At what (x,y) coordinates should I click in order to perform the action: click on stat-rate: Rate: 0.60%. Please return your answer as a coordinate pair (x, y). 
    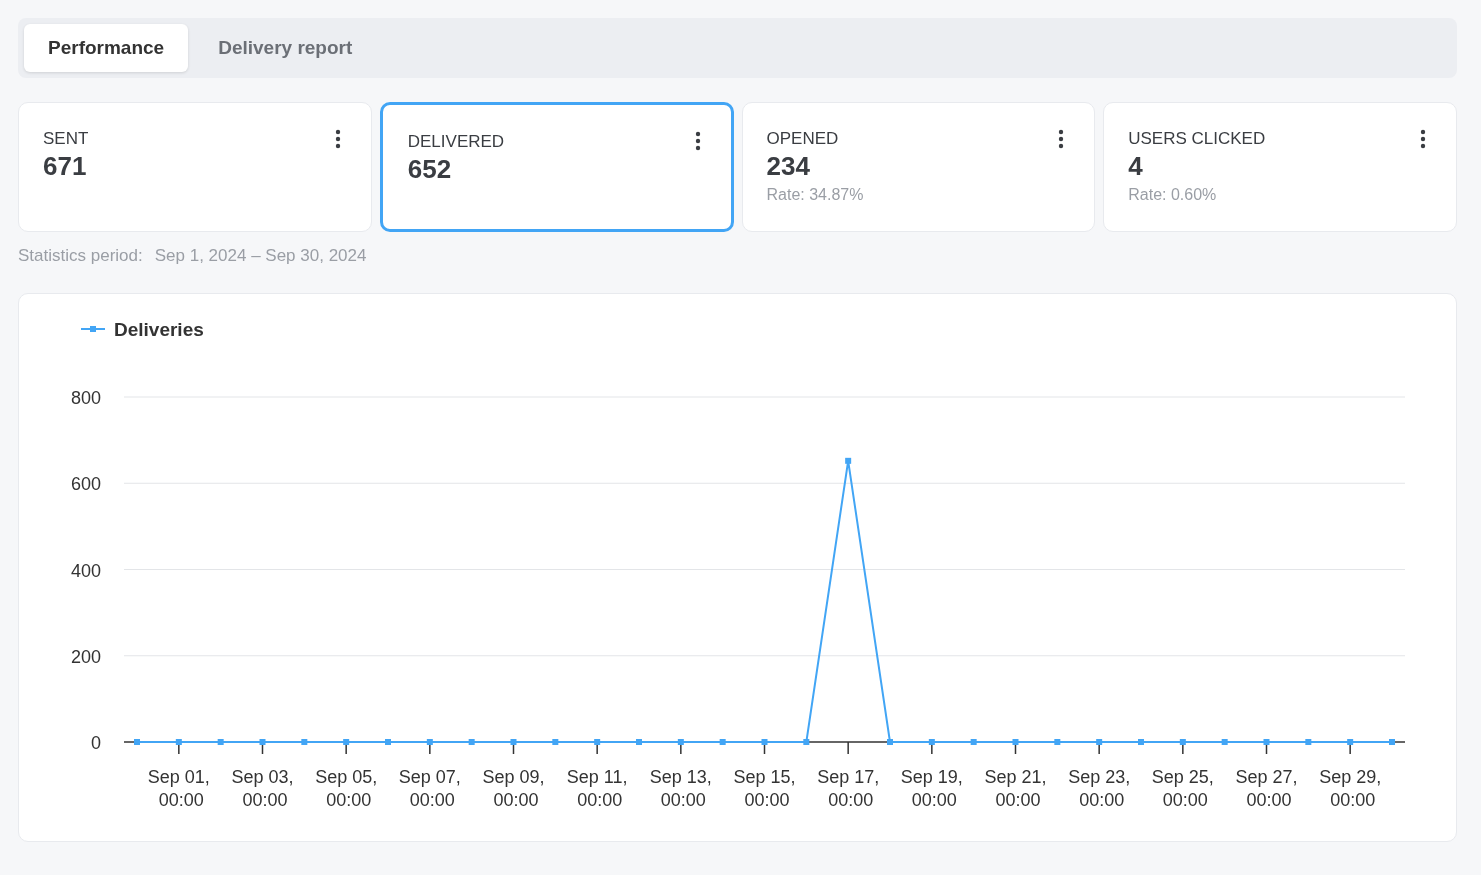
    Looking at the image, I should click on (1173, 195).